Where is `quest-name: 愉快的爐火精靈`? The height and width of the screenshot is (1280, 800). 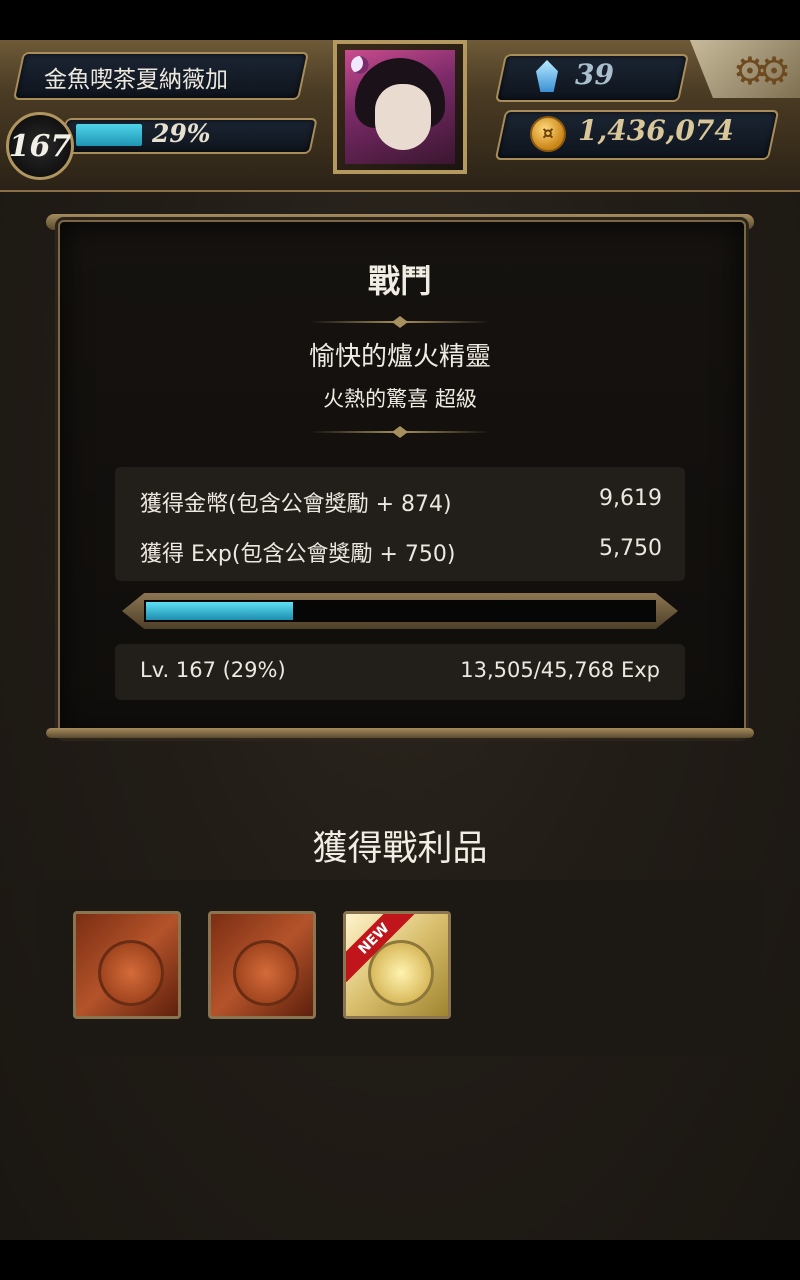
quest-name: 愉快的爐火精靈 is located at coordinates (399, 357).